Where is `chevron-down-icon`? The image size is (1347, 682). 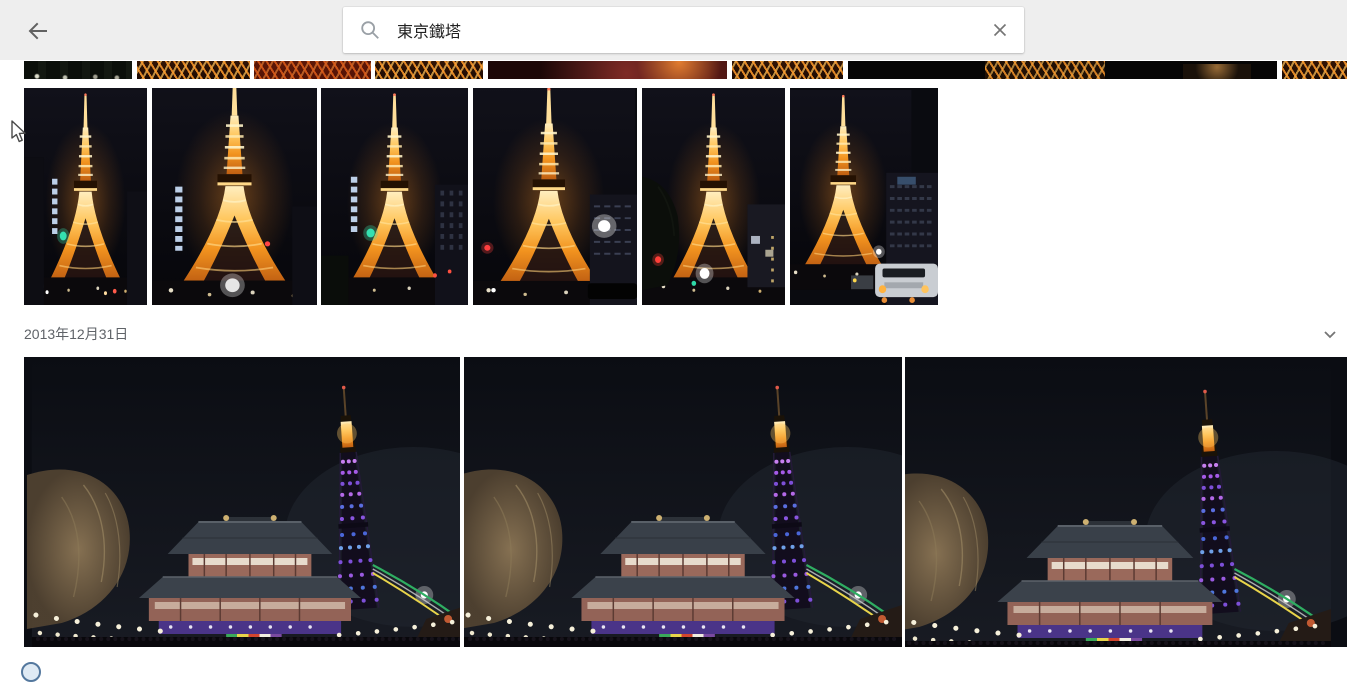 chevron-down-icon is located at coordinates (1330, 335).